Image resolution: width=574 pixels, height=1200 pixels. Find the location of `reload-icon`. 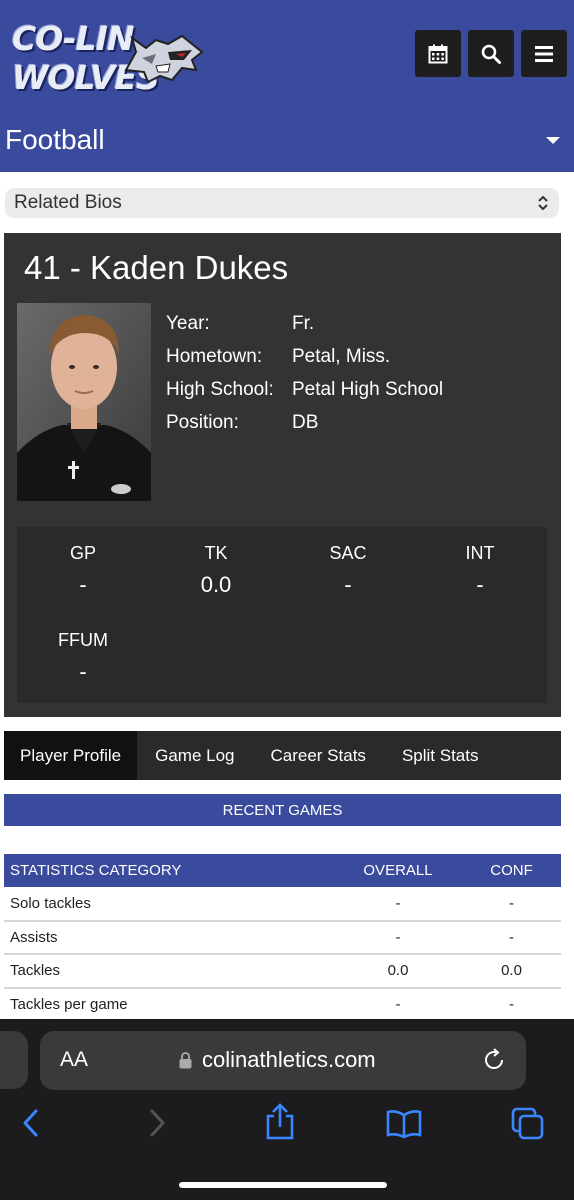

reload-icon is located at coordinates (494, 1060).